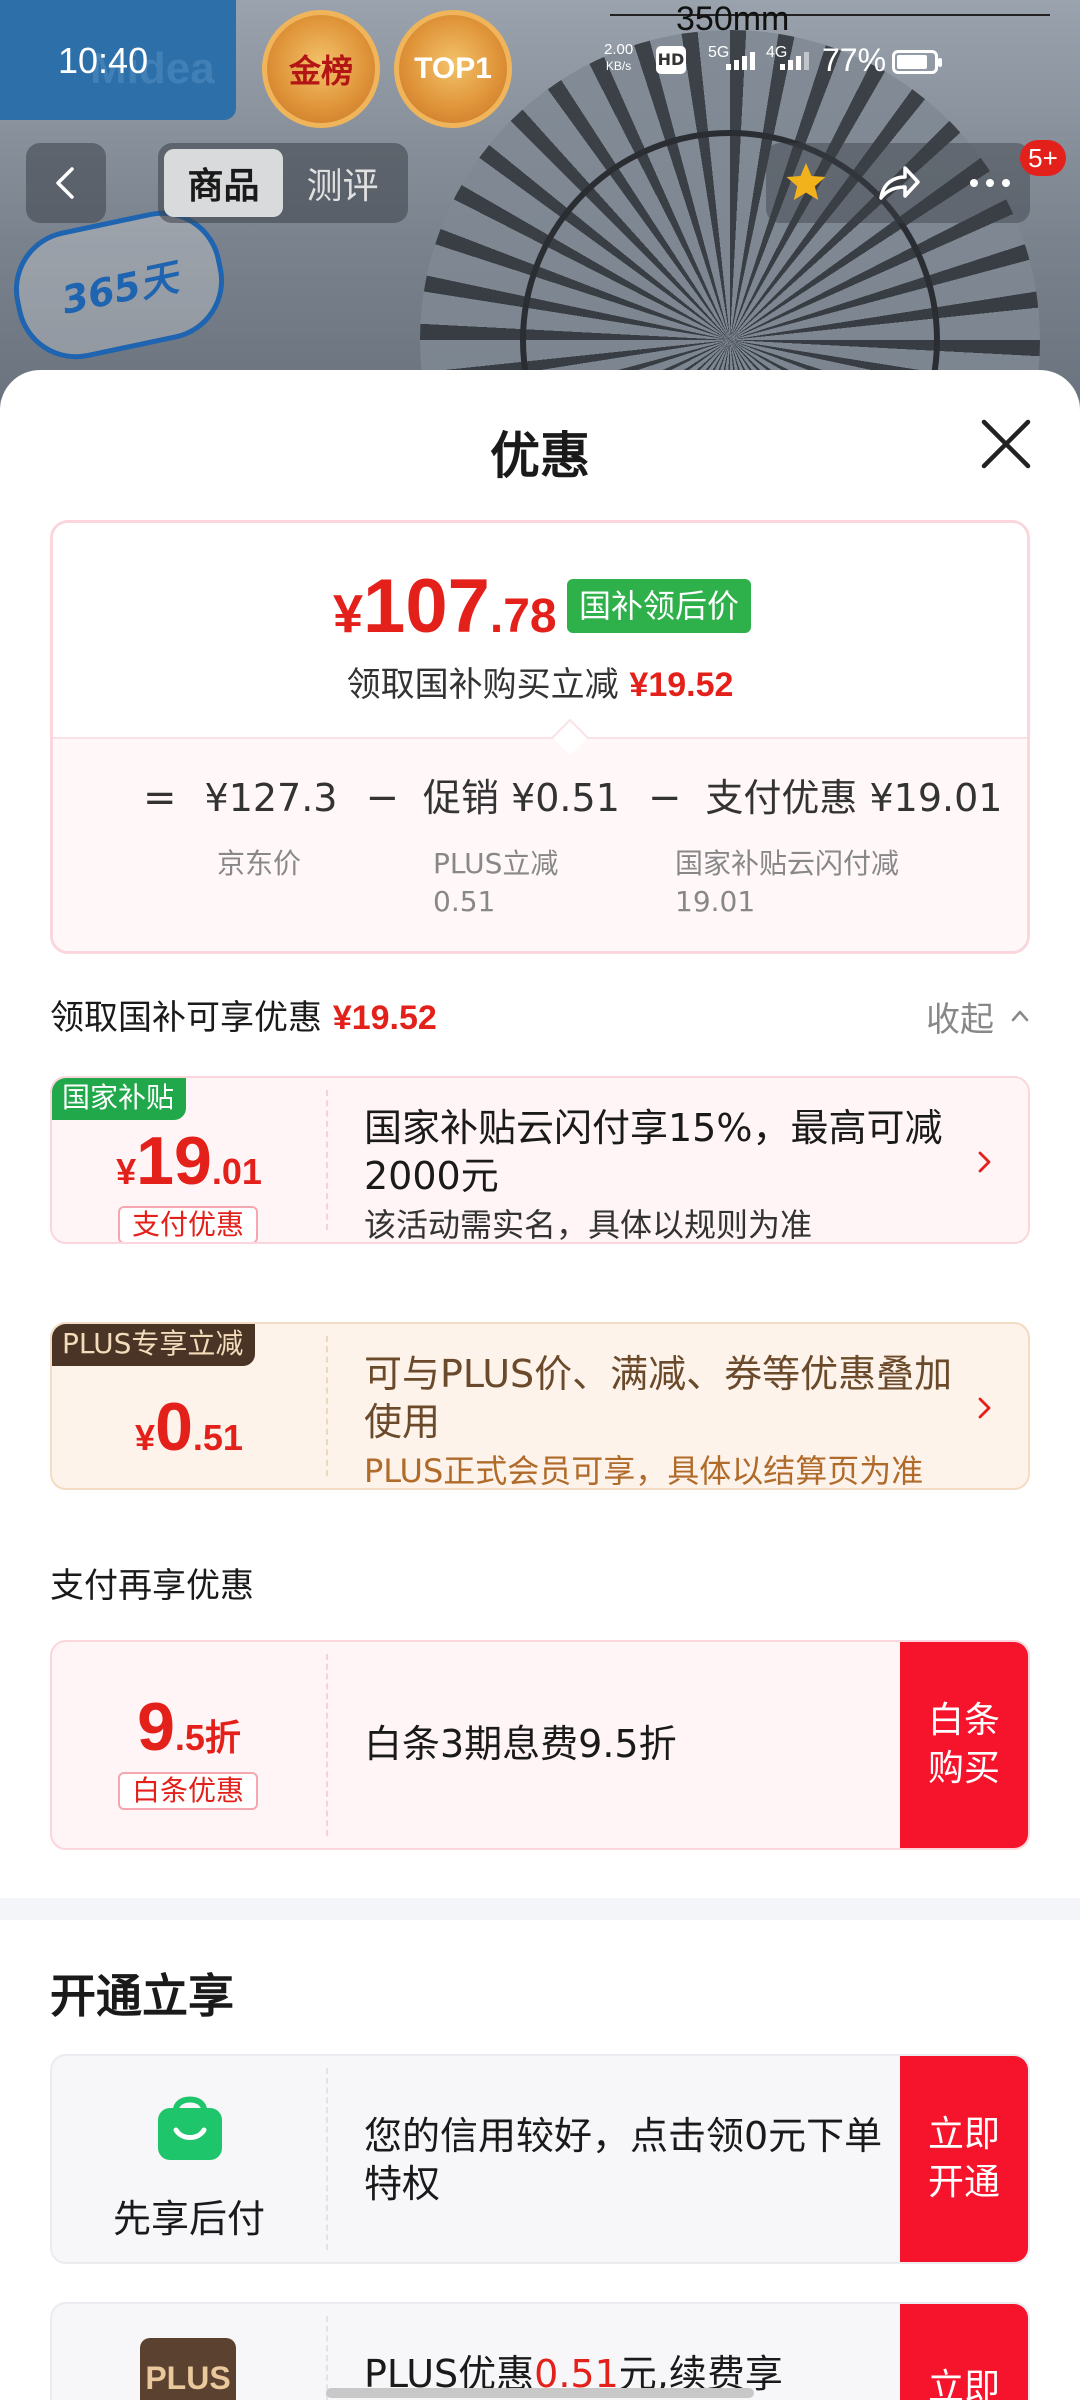 This screenshot has width=1080, height=2400. What do you see at coordinates (658, 1398) in the screenshot?
I see `plus-description: 可与PLUS价、满减、券等优惠叠加使用` at bounding box center [658, 1398].